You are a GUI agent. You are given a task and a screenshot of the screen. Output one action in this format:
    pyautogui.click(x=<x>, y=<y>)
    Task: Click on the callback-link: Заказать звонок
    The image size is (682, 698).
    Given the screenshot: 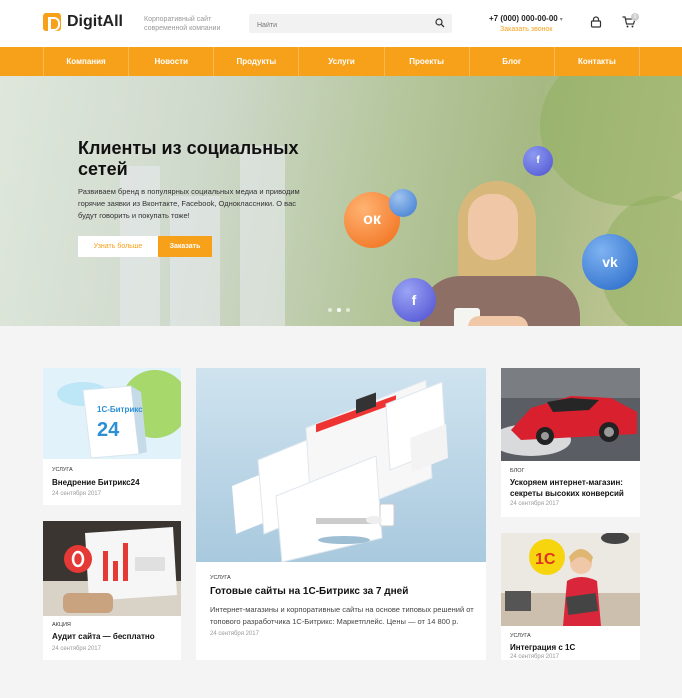 What is the action you would take?
    pyautogui.click(x=526, y=29)
    